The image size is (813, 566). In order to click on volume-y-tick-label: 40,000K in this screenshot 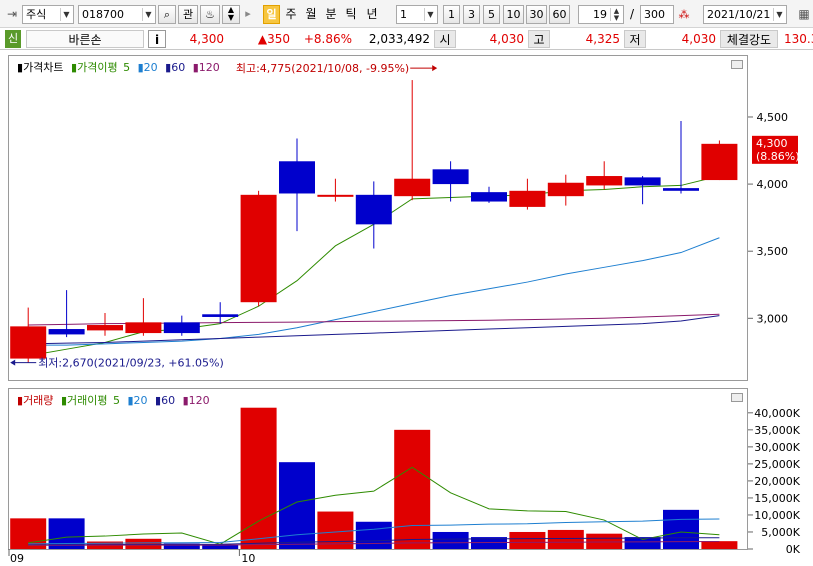, I will do `click(777, 413)`.